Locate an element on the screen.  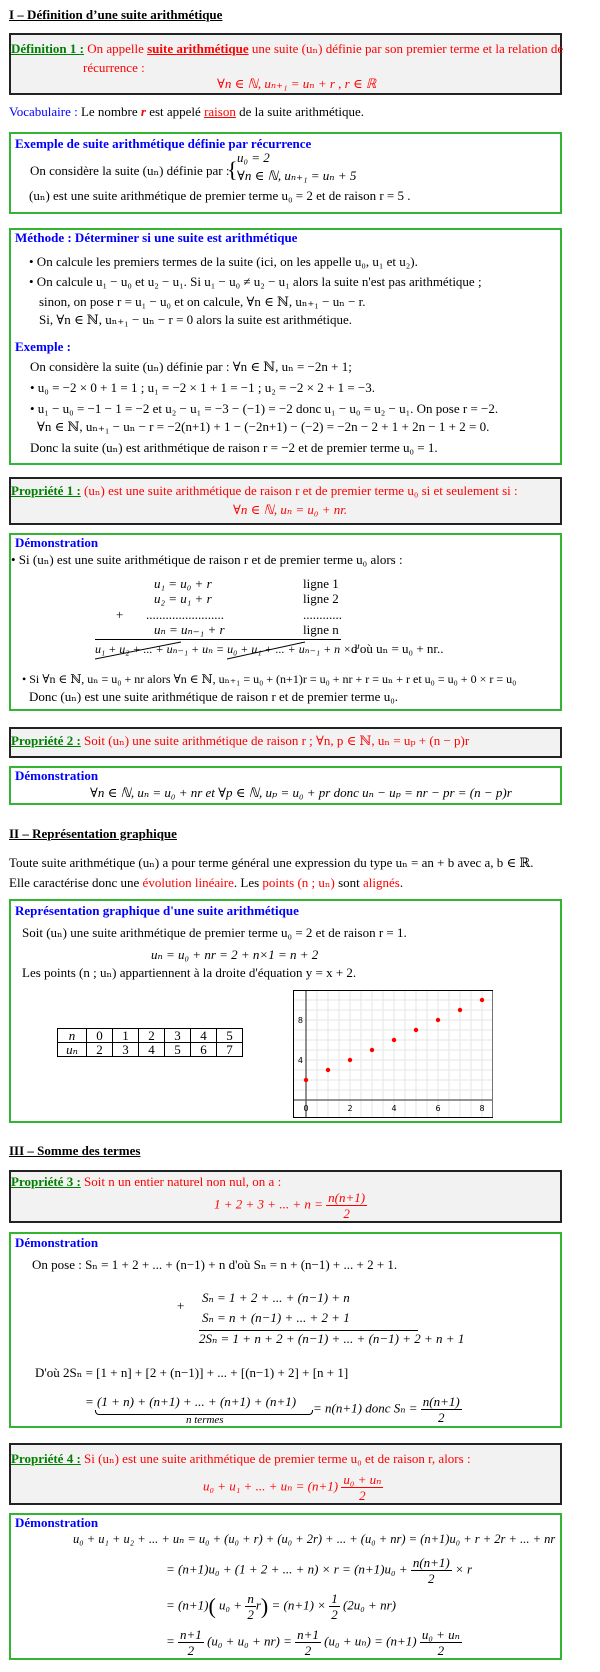
formula: ∀n ∈ ℕ, uₙ₊₁ = uₙ + 5 is located at coordinates (297, 175).